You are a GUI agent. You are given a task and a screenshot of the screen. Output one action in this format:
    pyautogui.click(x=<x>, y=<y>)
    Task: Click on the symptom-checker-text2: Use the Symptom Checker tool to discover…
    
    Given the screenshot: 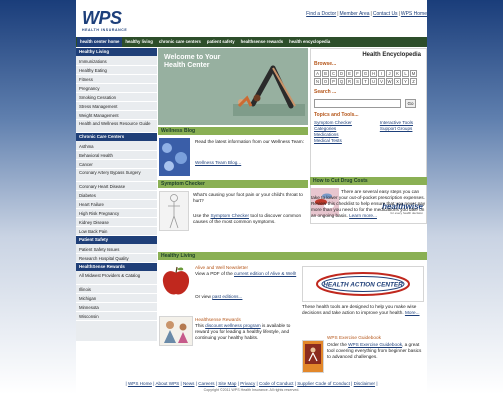 What is the action you would take?
    pyautogui.click(x=250, y=219)
    